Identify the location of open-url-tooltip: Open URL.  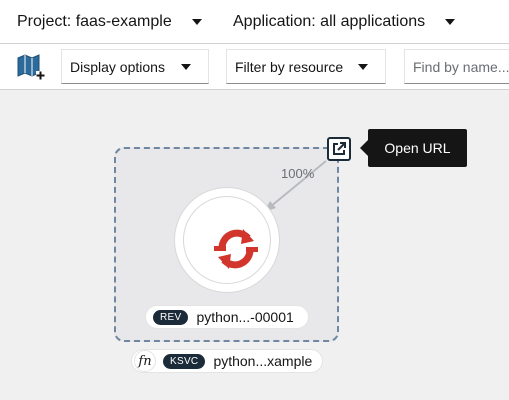
(417, 148).